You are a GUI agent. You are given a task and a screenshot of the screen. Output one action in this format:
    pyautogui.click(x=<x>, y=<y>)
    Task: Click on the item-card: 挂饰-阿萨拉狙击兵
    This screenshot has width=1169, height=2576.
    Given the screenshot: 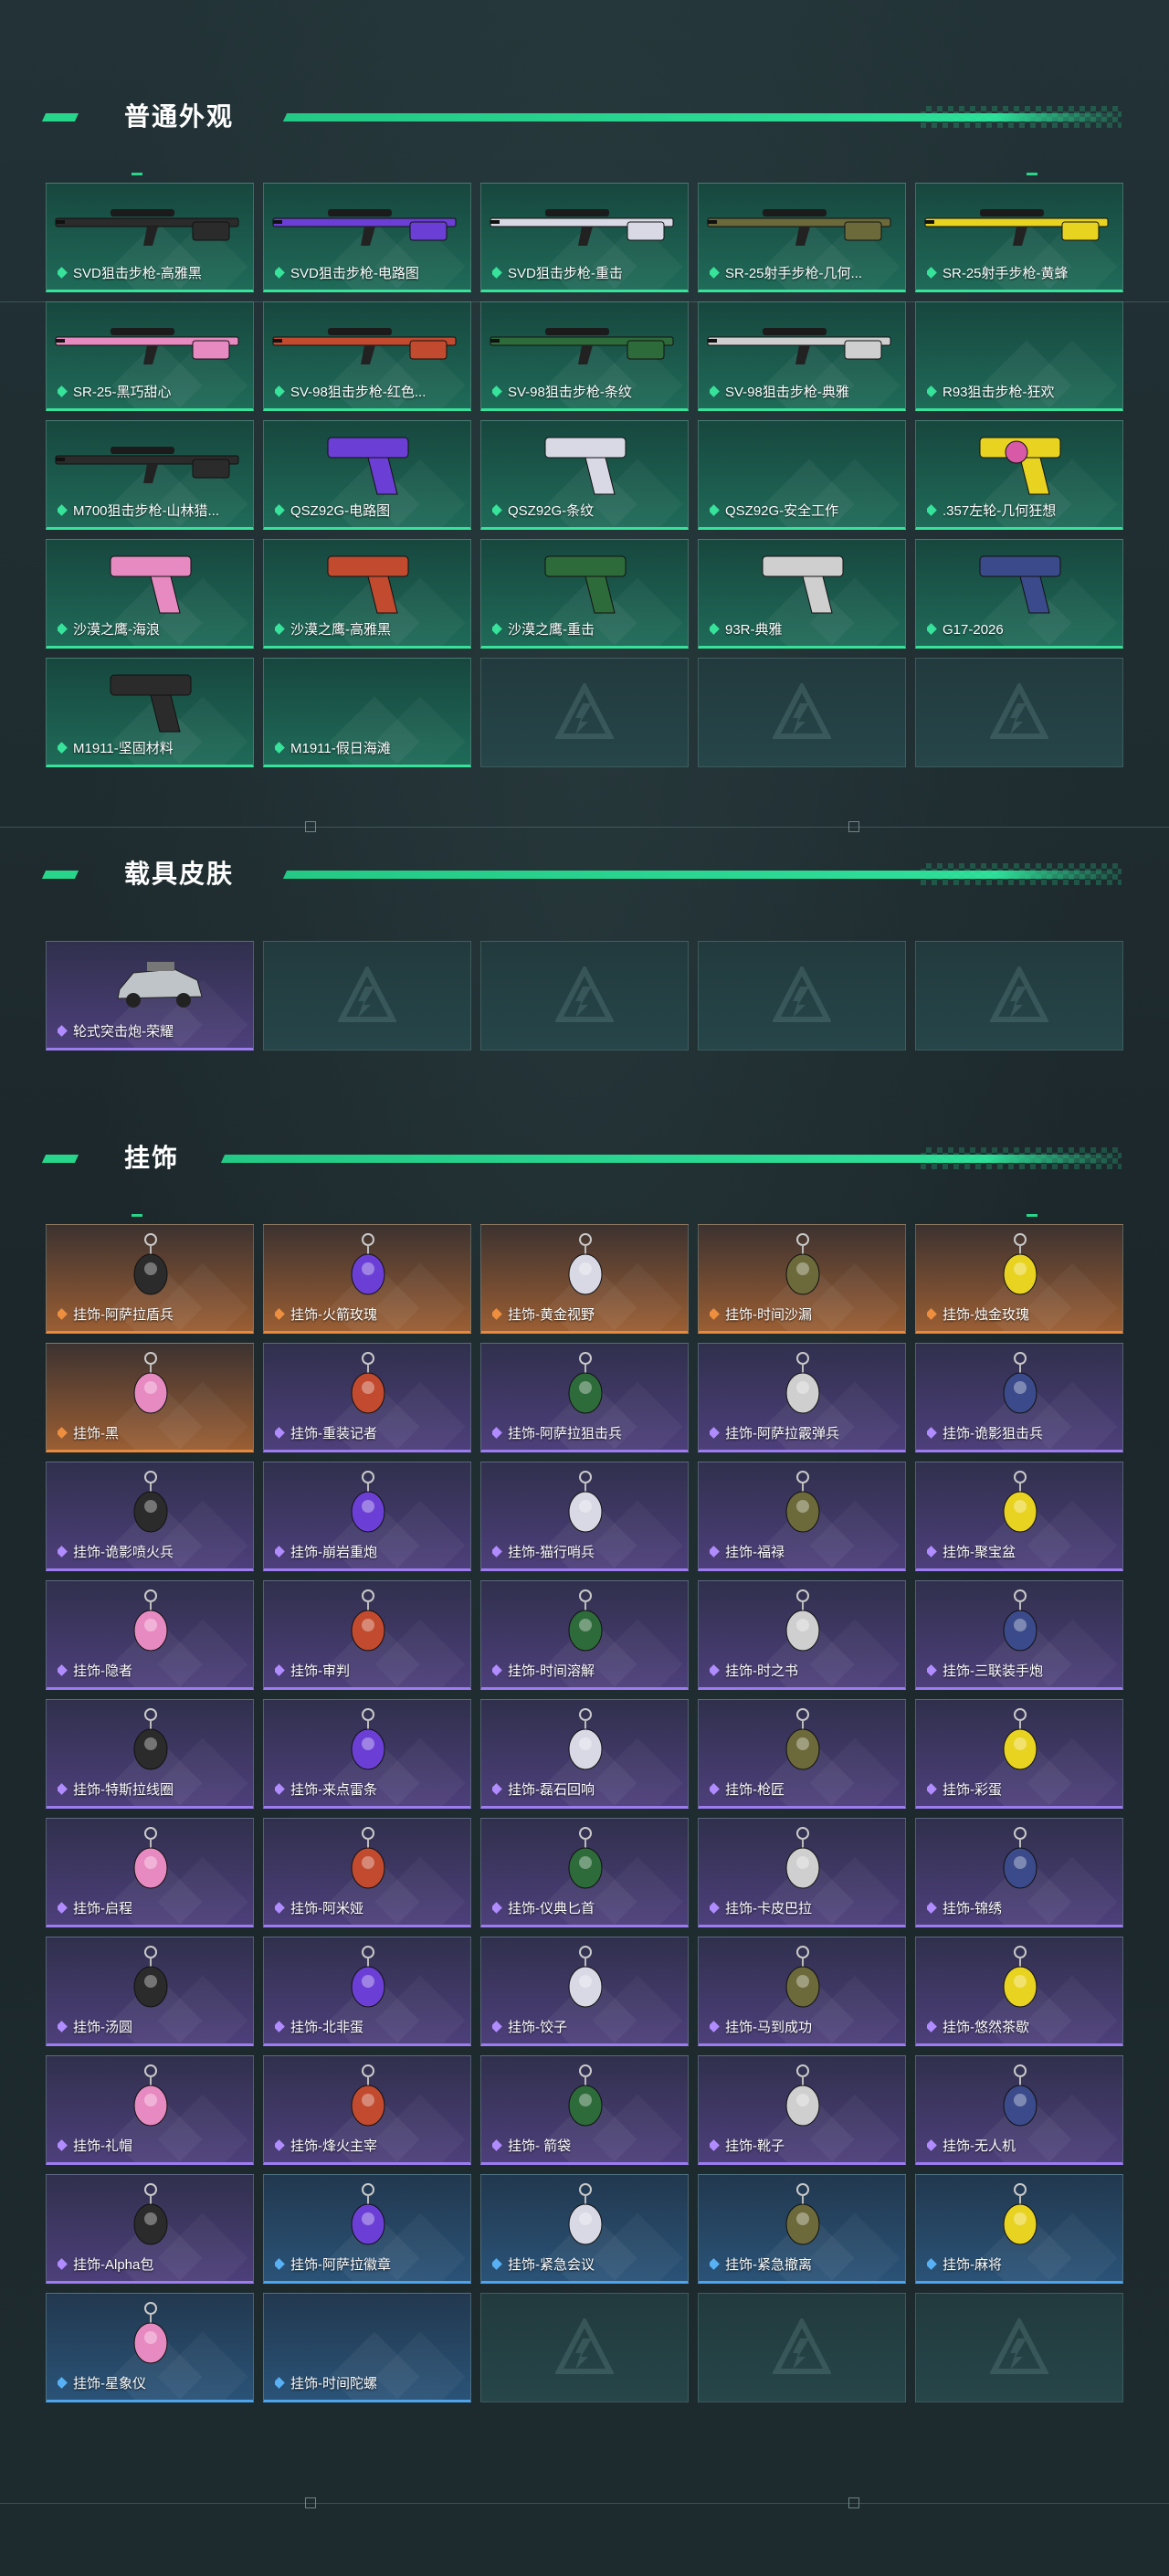 What is the action you would take?
    pyautogui.click(x=584, y=1397)
    